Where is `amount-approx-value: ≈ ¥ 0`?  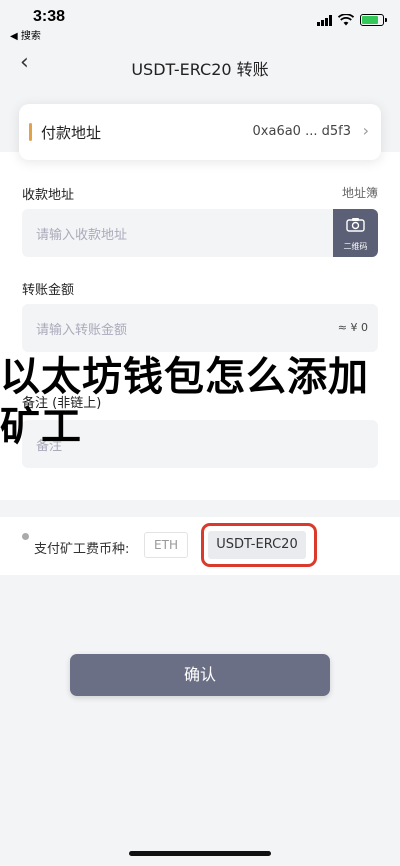
amount-approx-value: ≈ ¥ 0 is located at coordinates (352, 327).